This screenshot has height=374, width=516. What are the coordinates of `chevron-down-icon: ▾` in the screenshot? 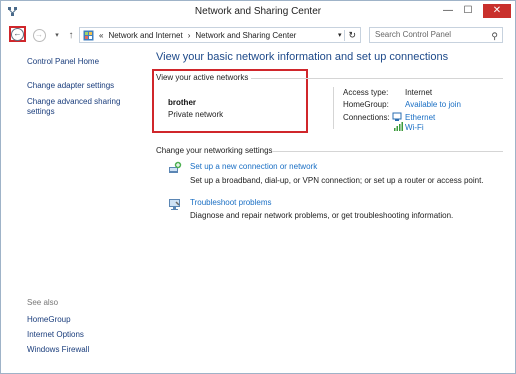 It's located at (57, 35).